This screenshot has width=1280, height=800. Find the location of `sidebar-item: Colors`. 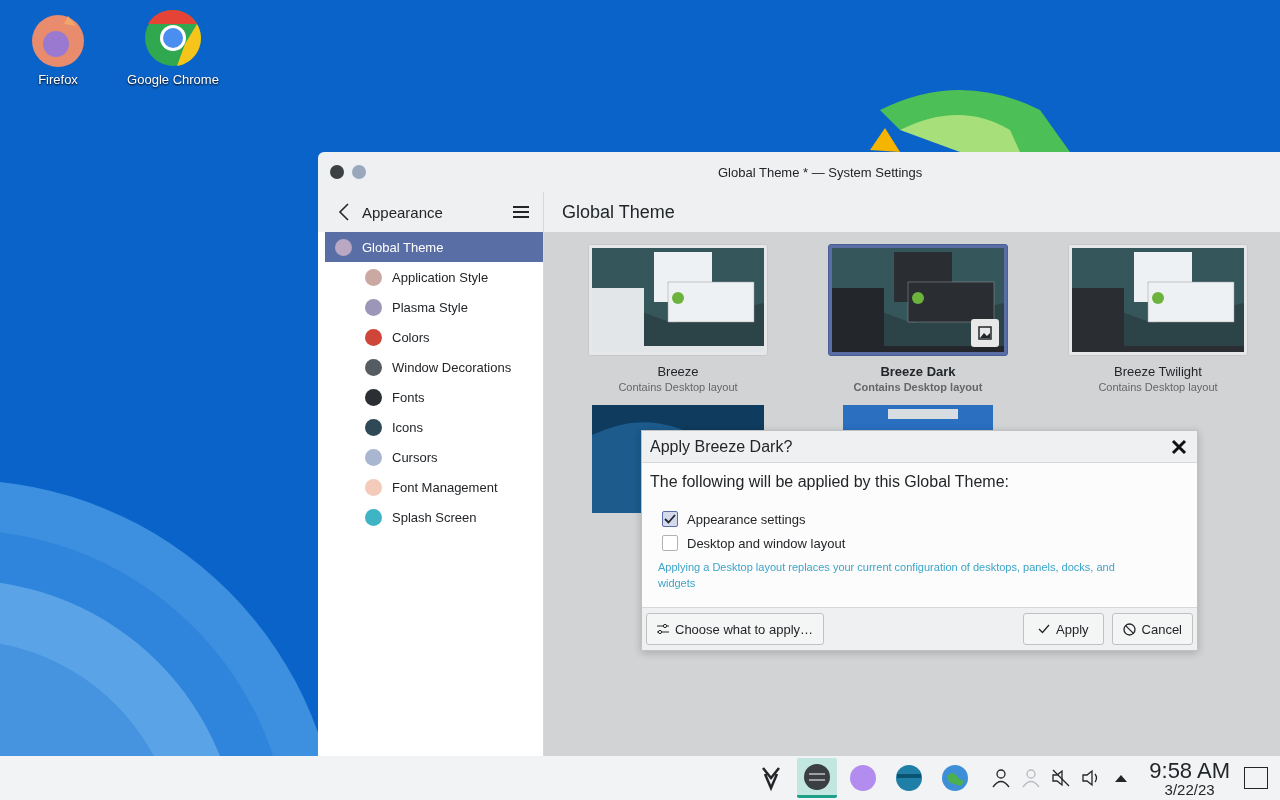

sidebar-item: Colors is located at coordinates (434, 337).